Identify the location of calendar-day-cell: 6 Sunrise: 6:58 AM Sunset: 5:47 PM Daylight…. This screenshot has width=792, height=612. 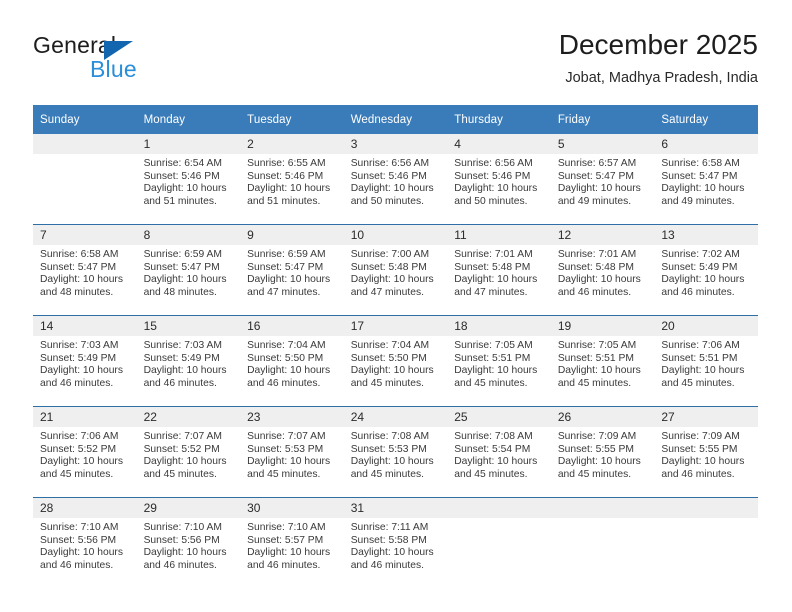
(706, 179).